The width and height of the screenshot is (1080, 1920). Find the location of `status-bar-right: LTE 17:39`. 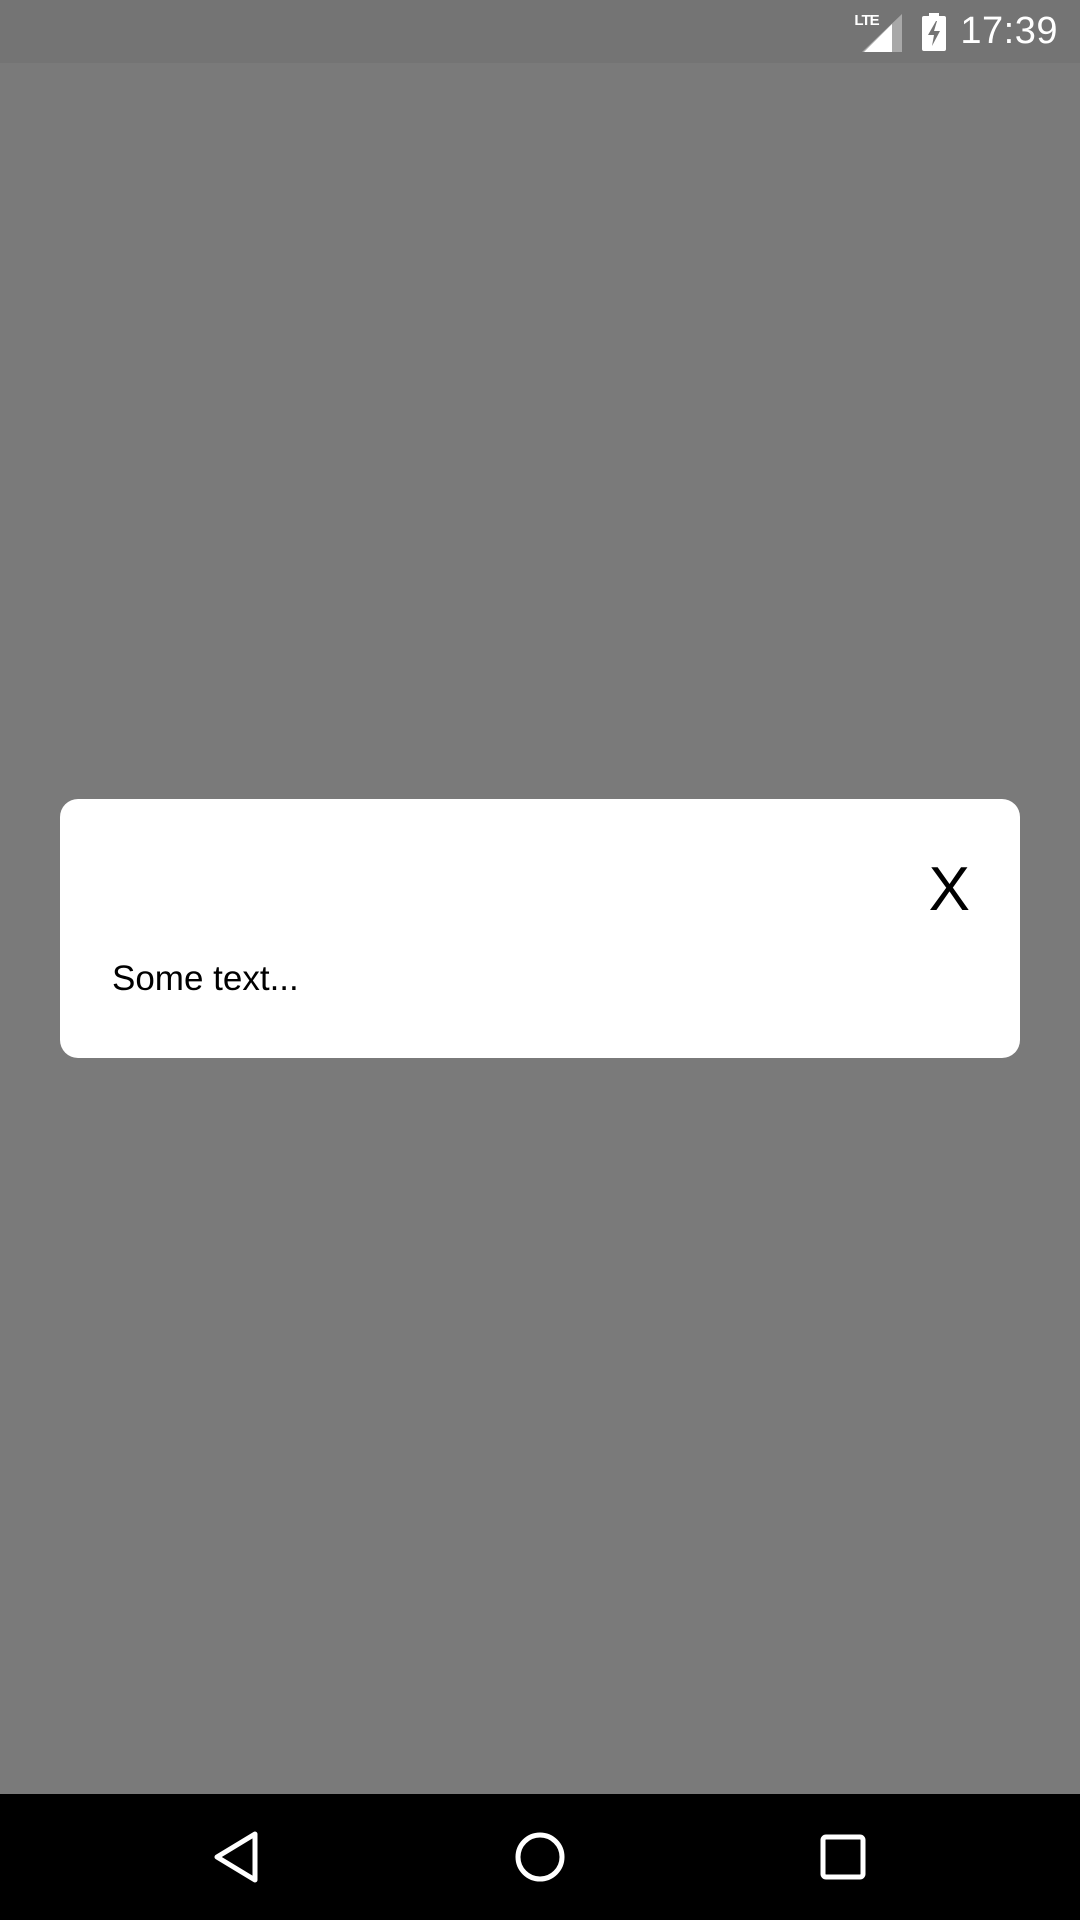

status-bar-right: LTE 17:39 is located at coordinates (956, 31).